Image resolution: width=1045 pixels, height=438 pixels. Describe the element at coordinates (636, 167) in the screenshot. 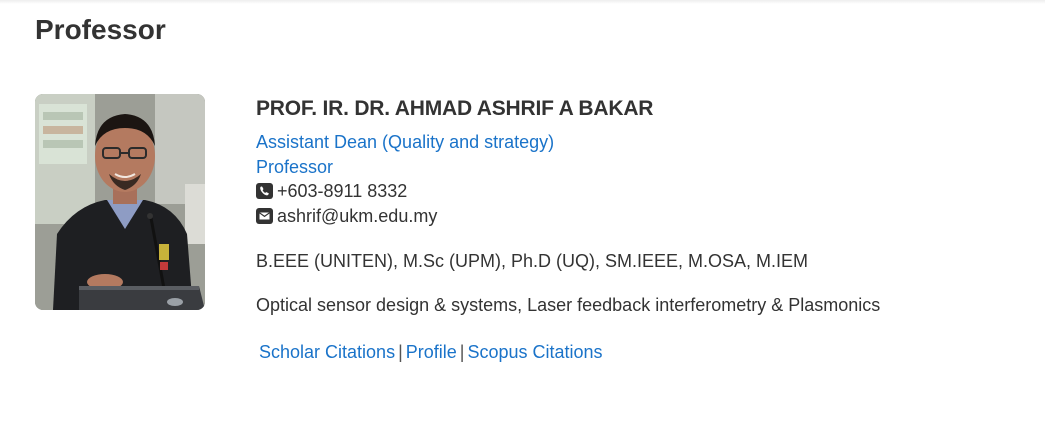

I see `role-professor: Professor` at that location.